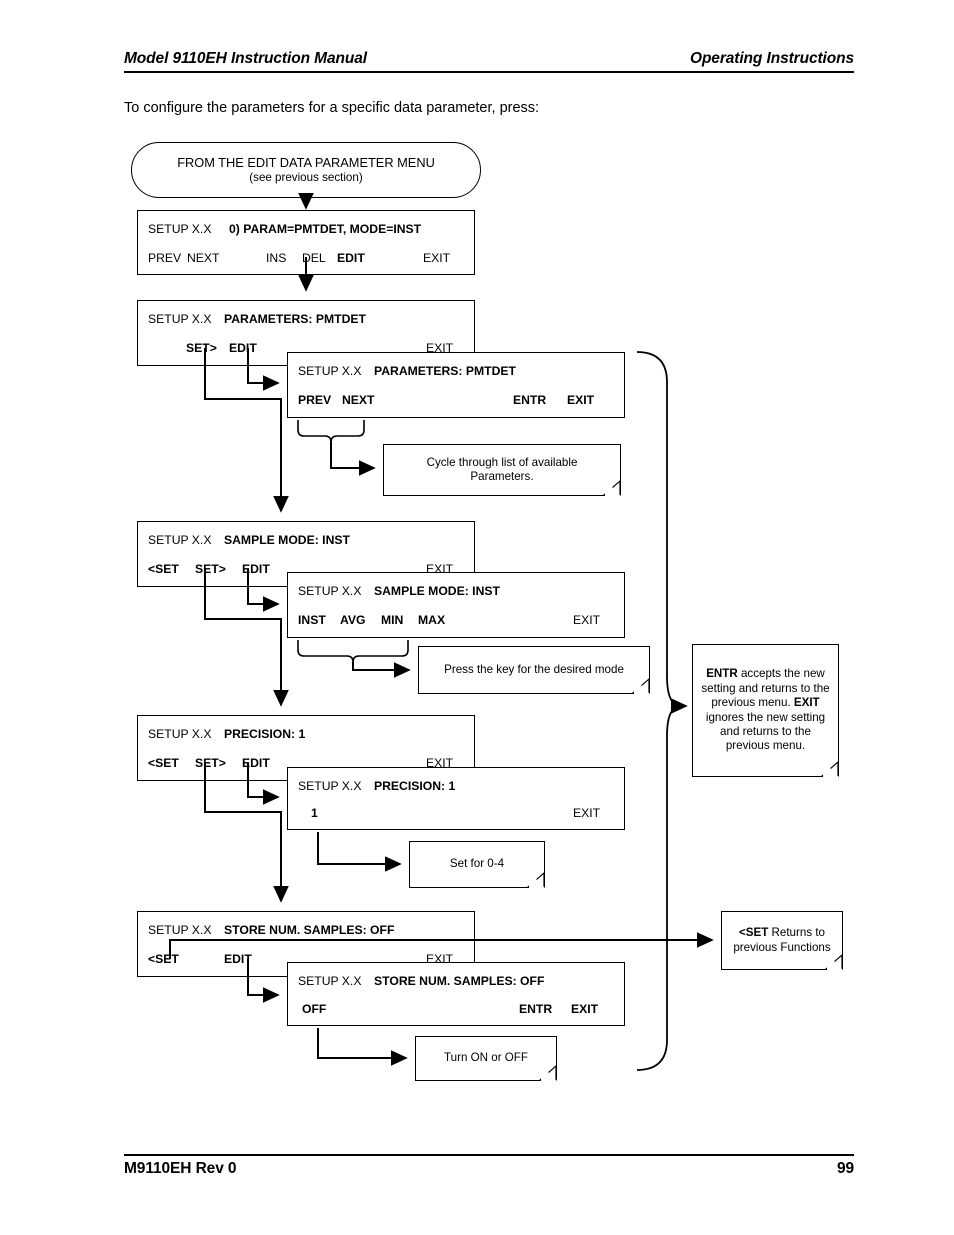  I want to click on page-footer: M9110EH Rev 0 99, so click(489, 1166).